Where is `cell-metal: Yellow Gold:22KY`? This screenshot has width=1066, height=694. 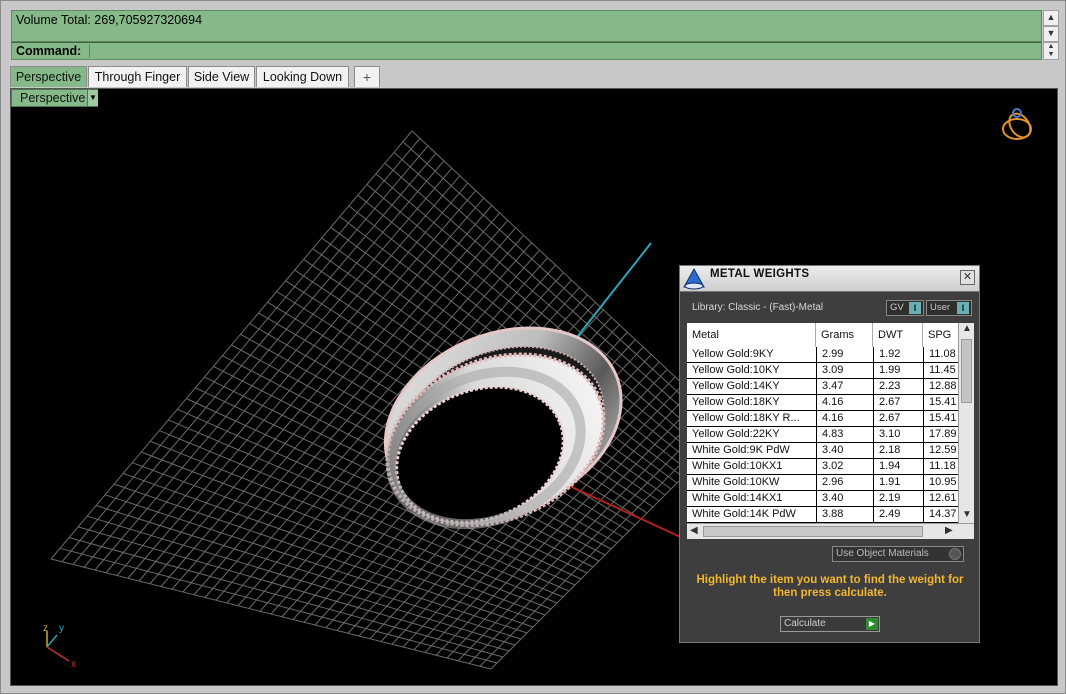
cell-metal: Yellow Gold:22KY is located at coordinates (751, 434).